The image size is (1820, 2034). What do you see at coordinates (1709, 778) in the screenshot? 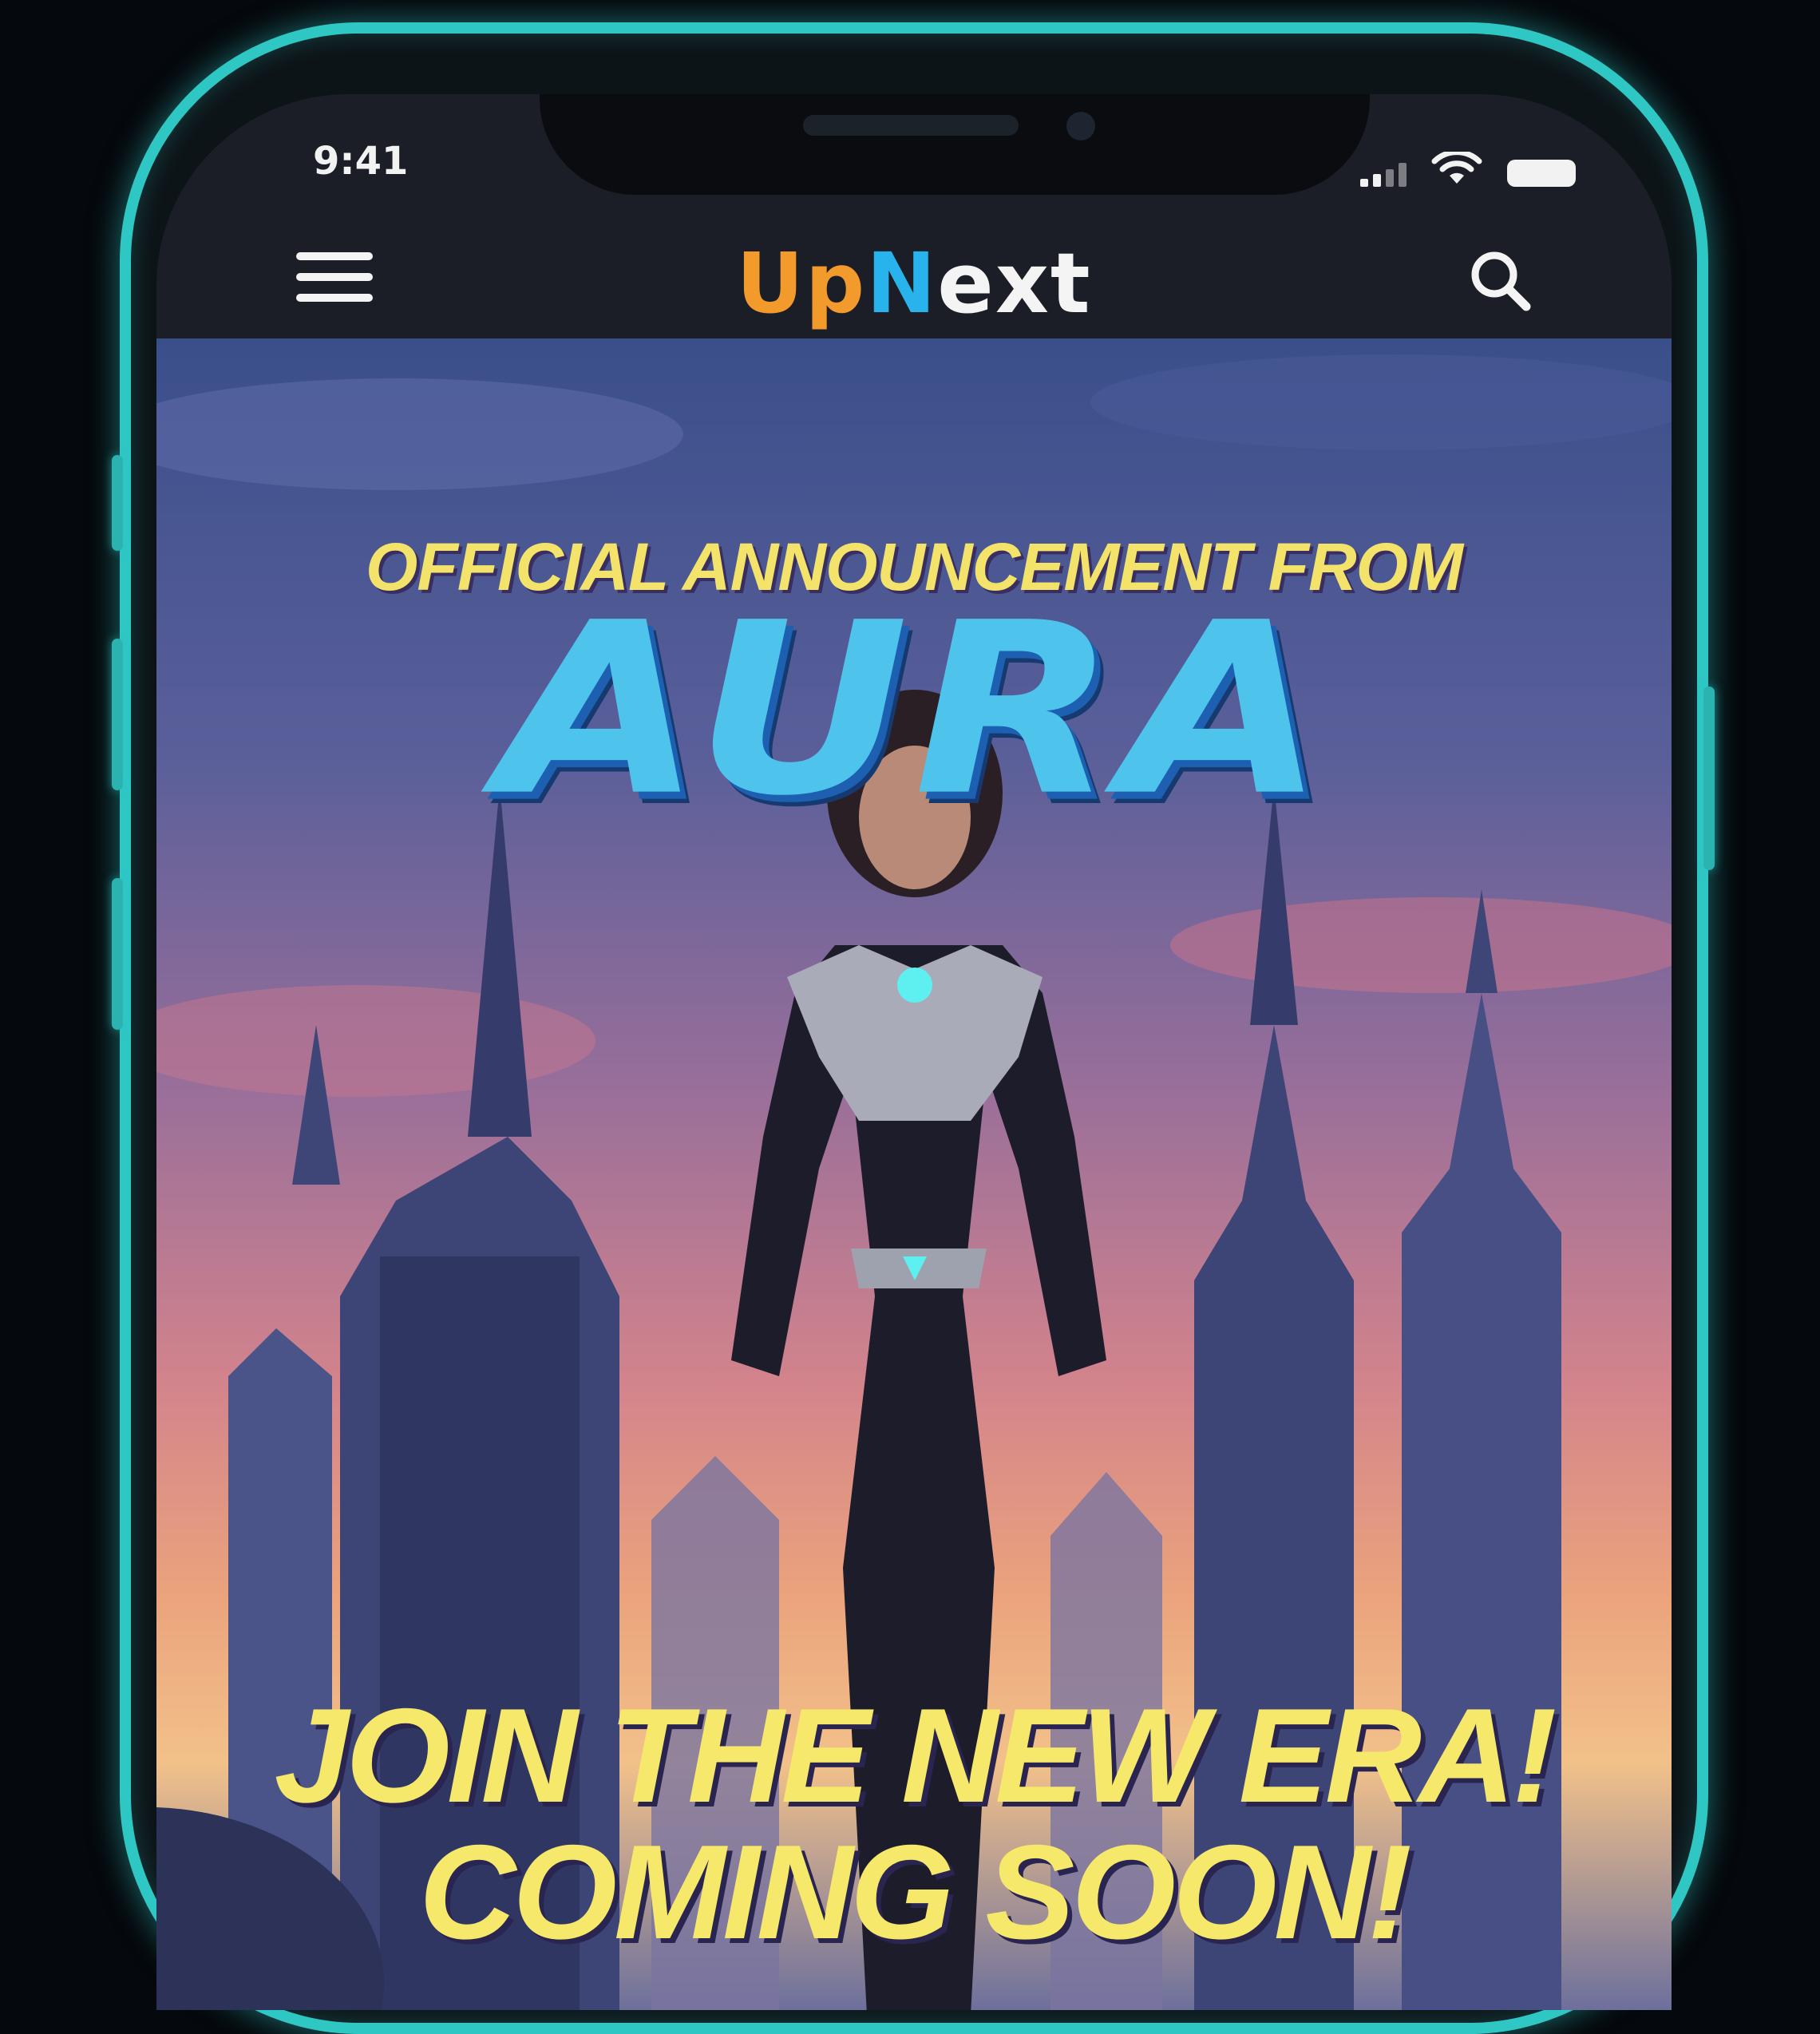
I see `phone-side-button-power` at bounding box center [1709, 778].